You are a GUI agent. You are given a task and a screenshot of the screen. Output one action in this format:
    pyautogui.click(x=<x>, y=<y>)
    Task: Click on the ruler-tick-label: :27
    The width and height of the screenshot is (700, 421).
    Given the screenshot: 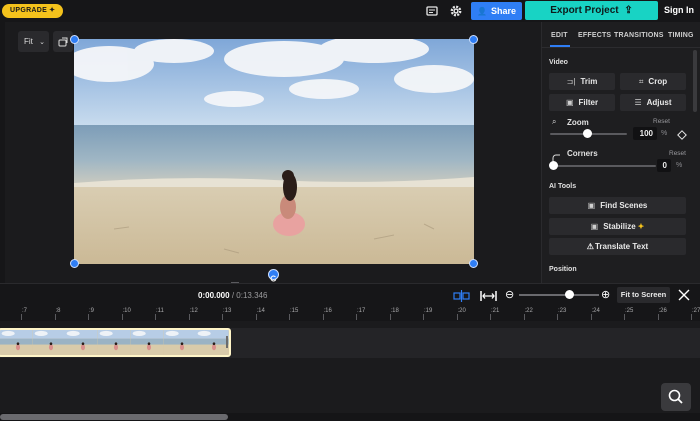 What is the action you would take?
    pyautogui.click(x=696, y=311)
    